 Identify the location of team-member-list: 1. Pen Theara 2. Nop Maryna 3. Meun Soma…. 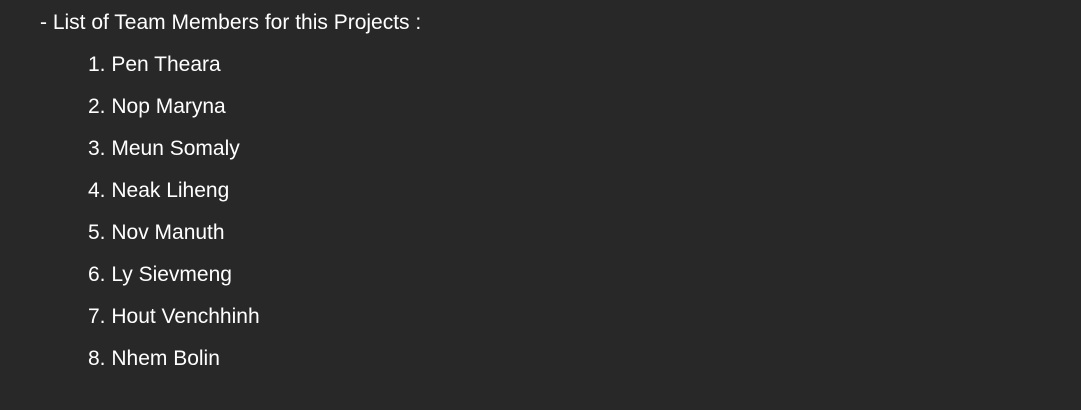
(174, 220).